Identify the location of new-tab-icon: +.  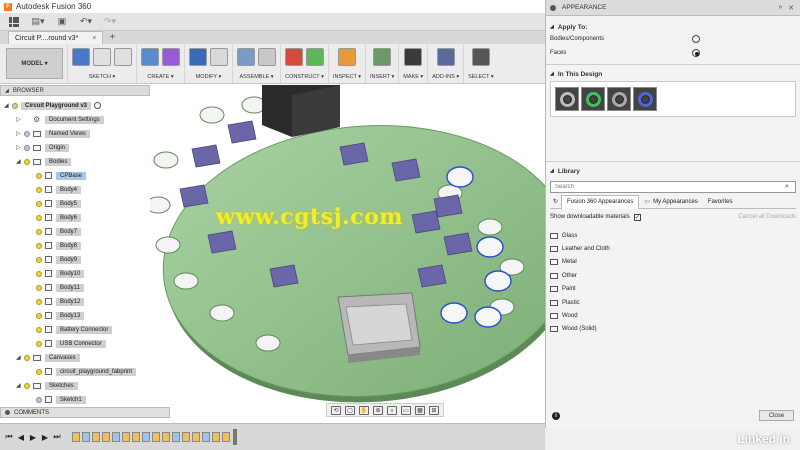
(112, 38).